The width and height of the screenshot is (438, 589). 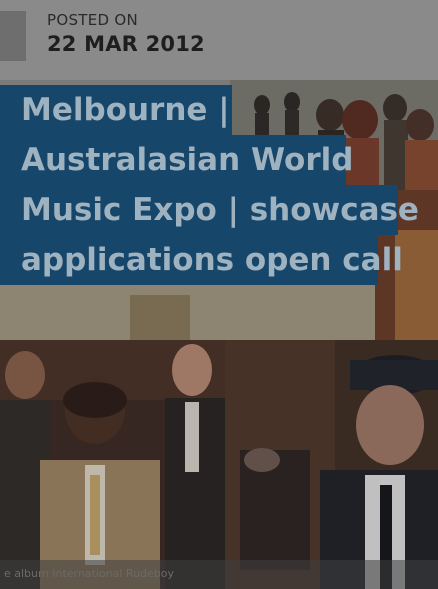 I want to click on posted-date: 22 MAR 2012, so click(x=126, y=44).